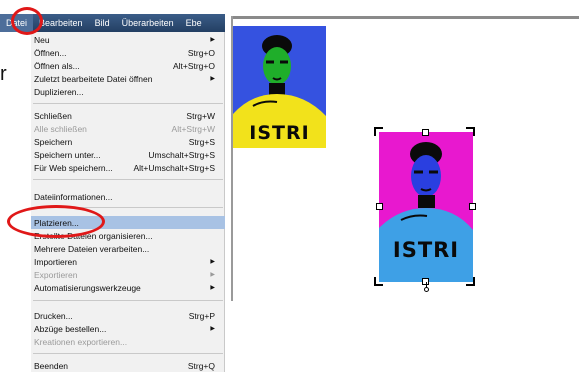  What do you see at coordinates (470, 281) in the screenshot?
I see `resize-handle-bottom-right` at bounding box center [470, 281].